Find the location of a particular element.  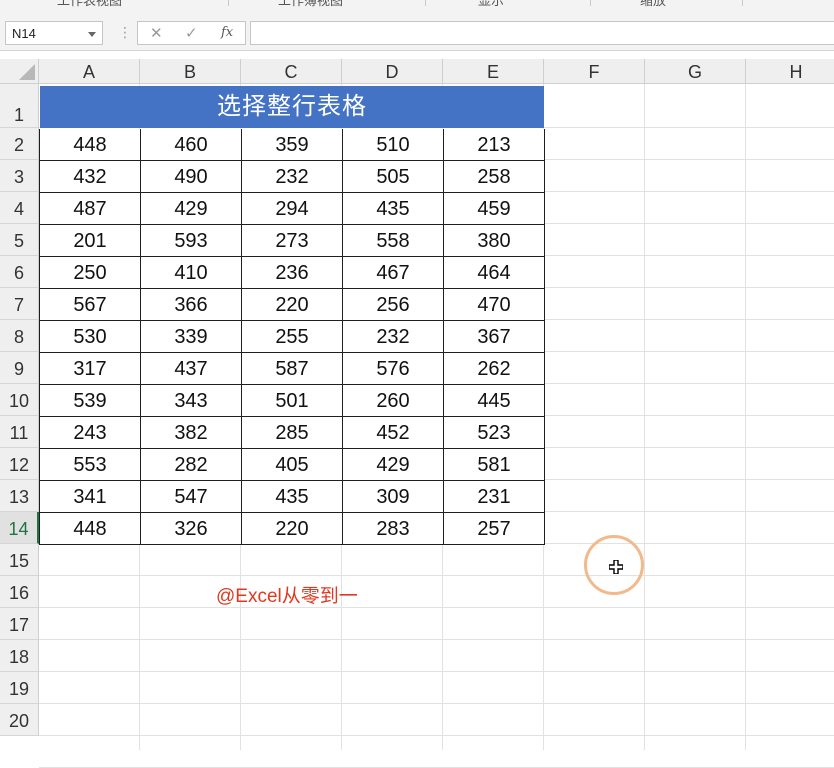

cell-C12: 405 is located at coordinates (292, 465).